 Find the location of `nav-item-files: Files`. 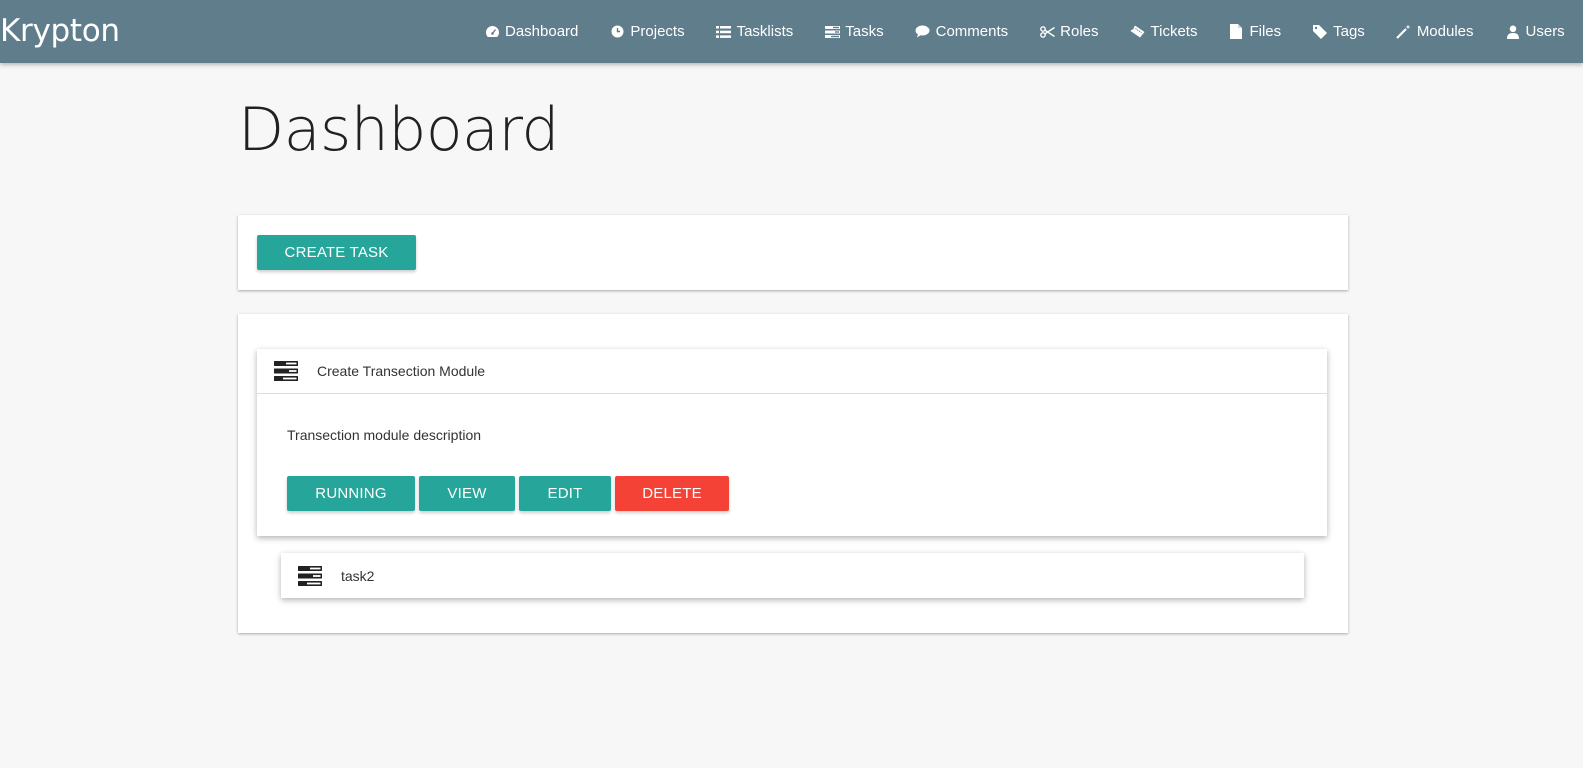

nav-item-files: Files is located at coordinates (1254, 31).